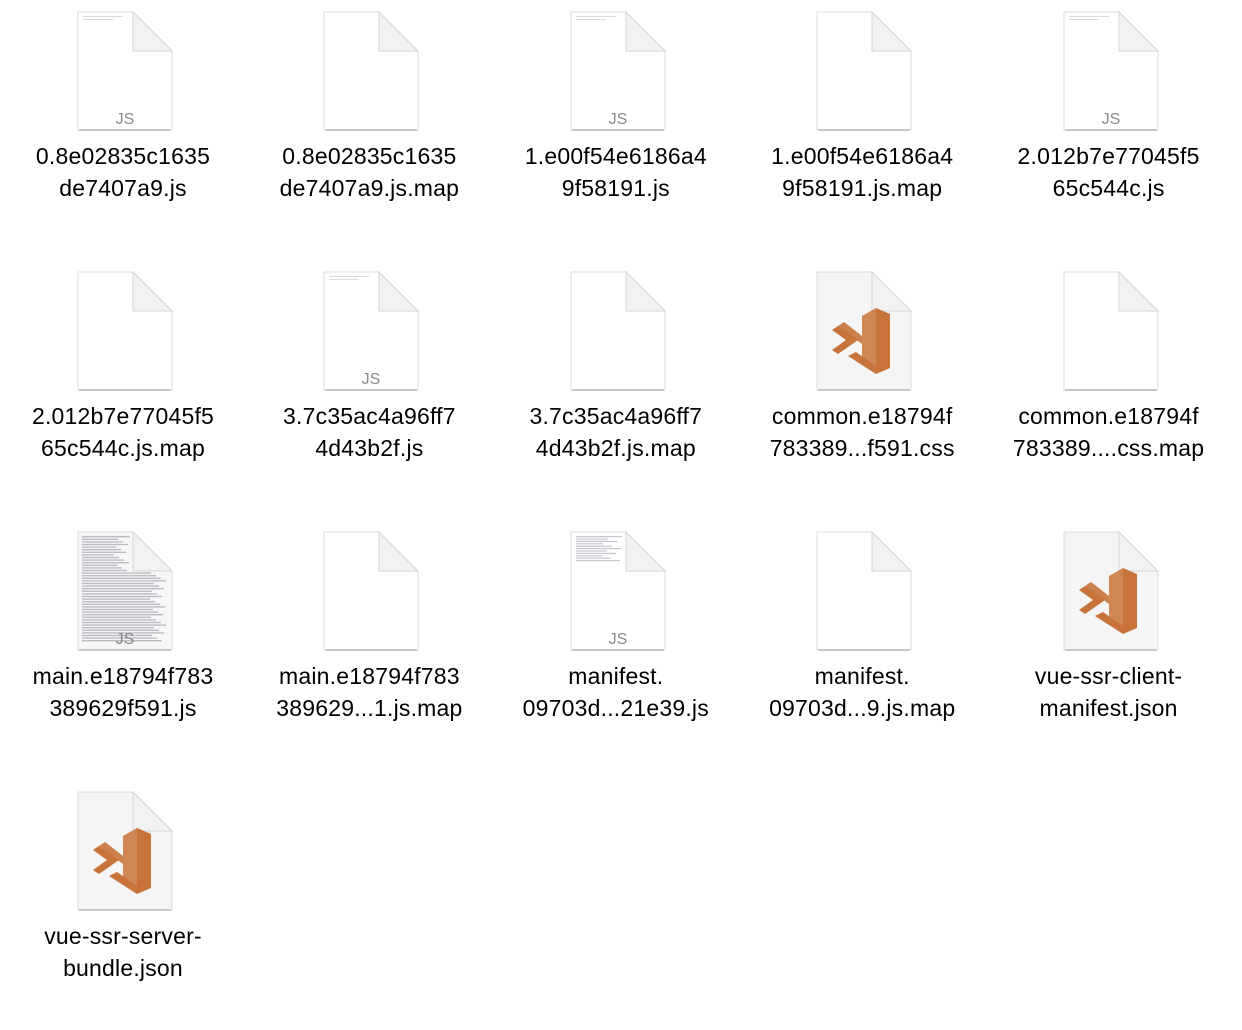 Image resolution: width=1242 pixels, height=1030 pixels. Describe the element at coordinates (1108, 676) in the screenshot. I see `file-name-line-1: vue-ssr-client-` at that location.